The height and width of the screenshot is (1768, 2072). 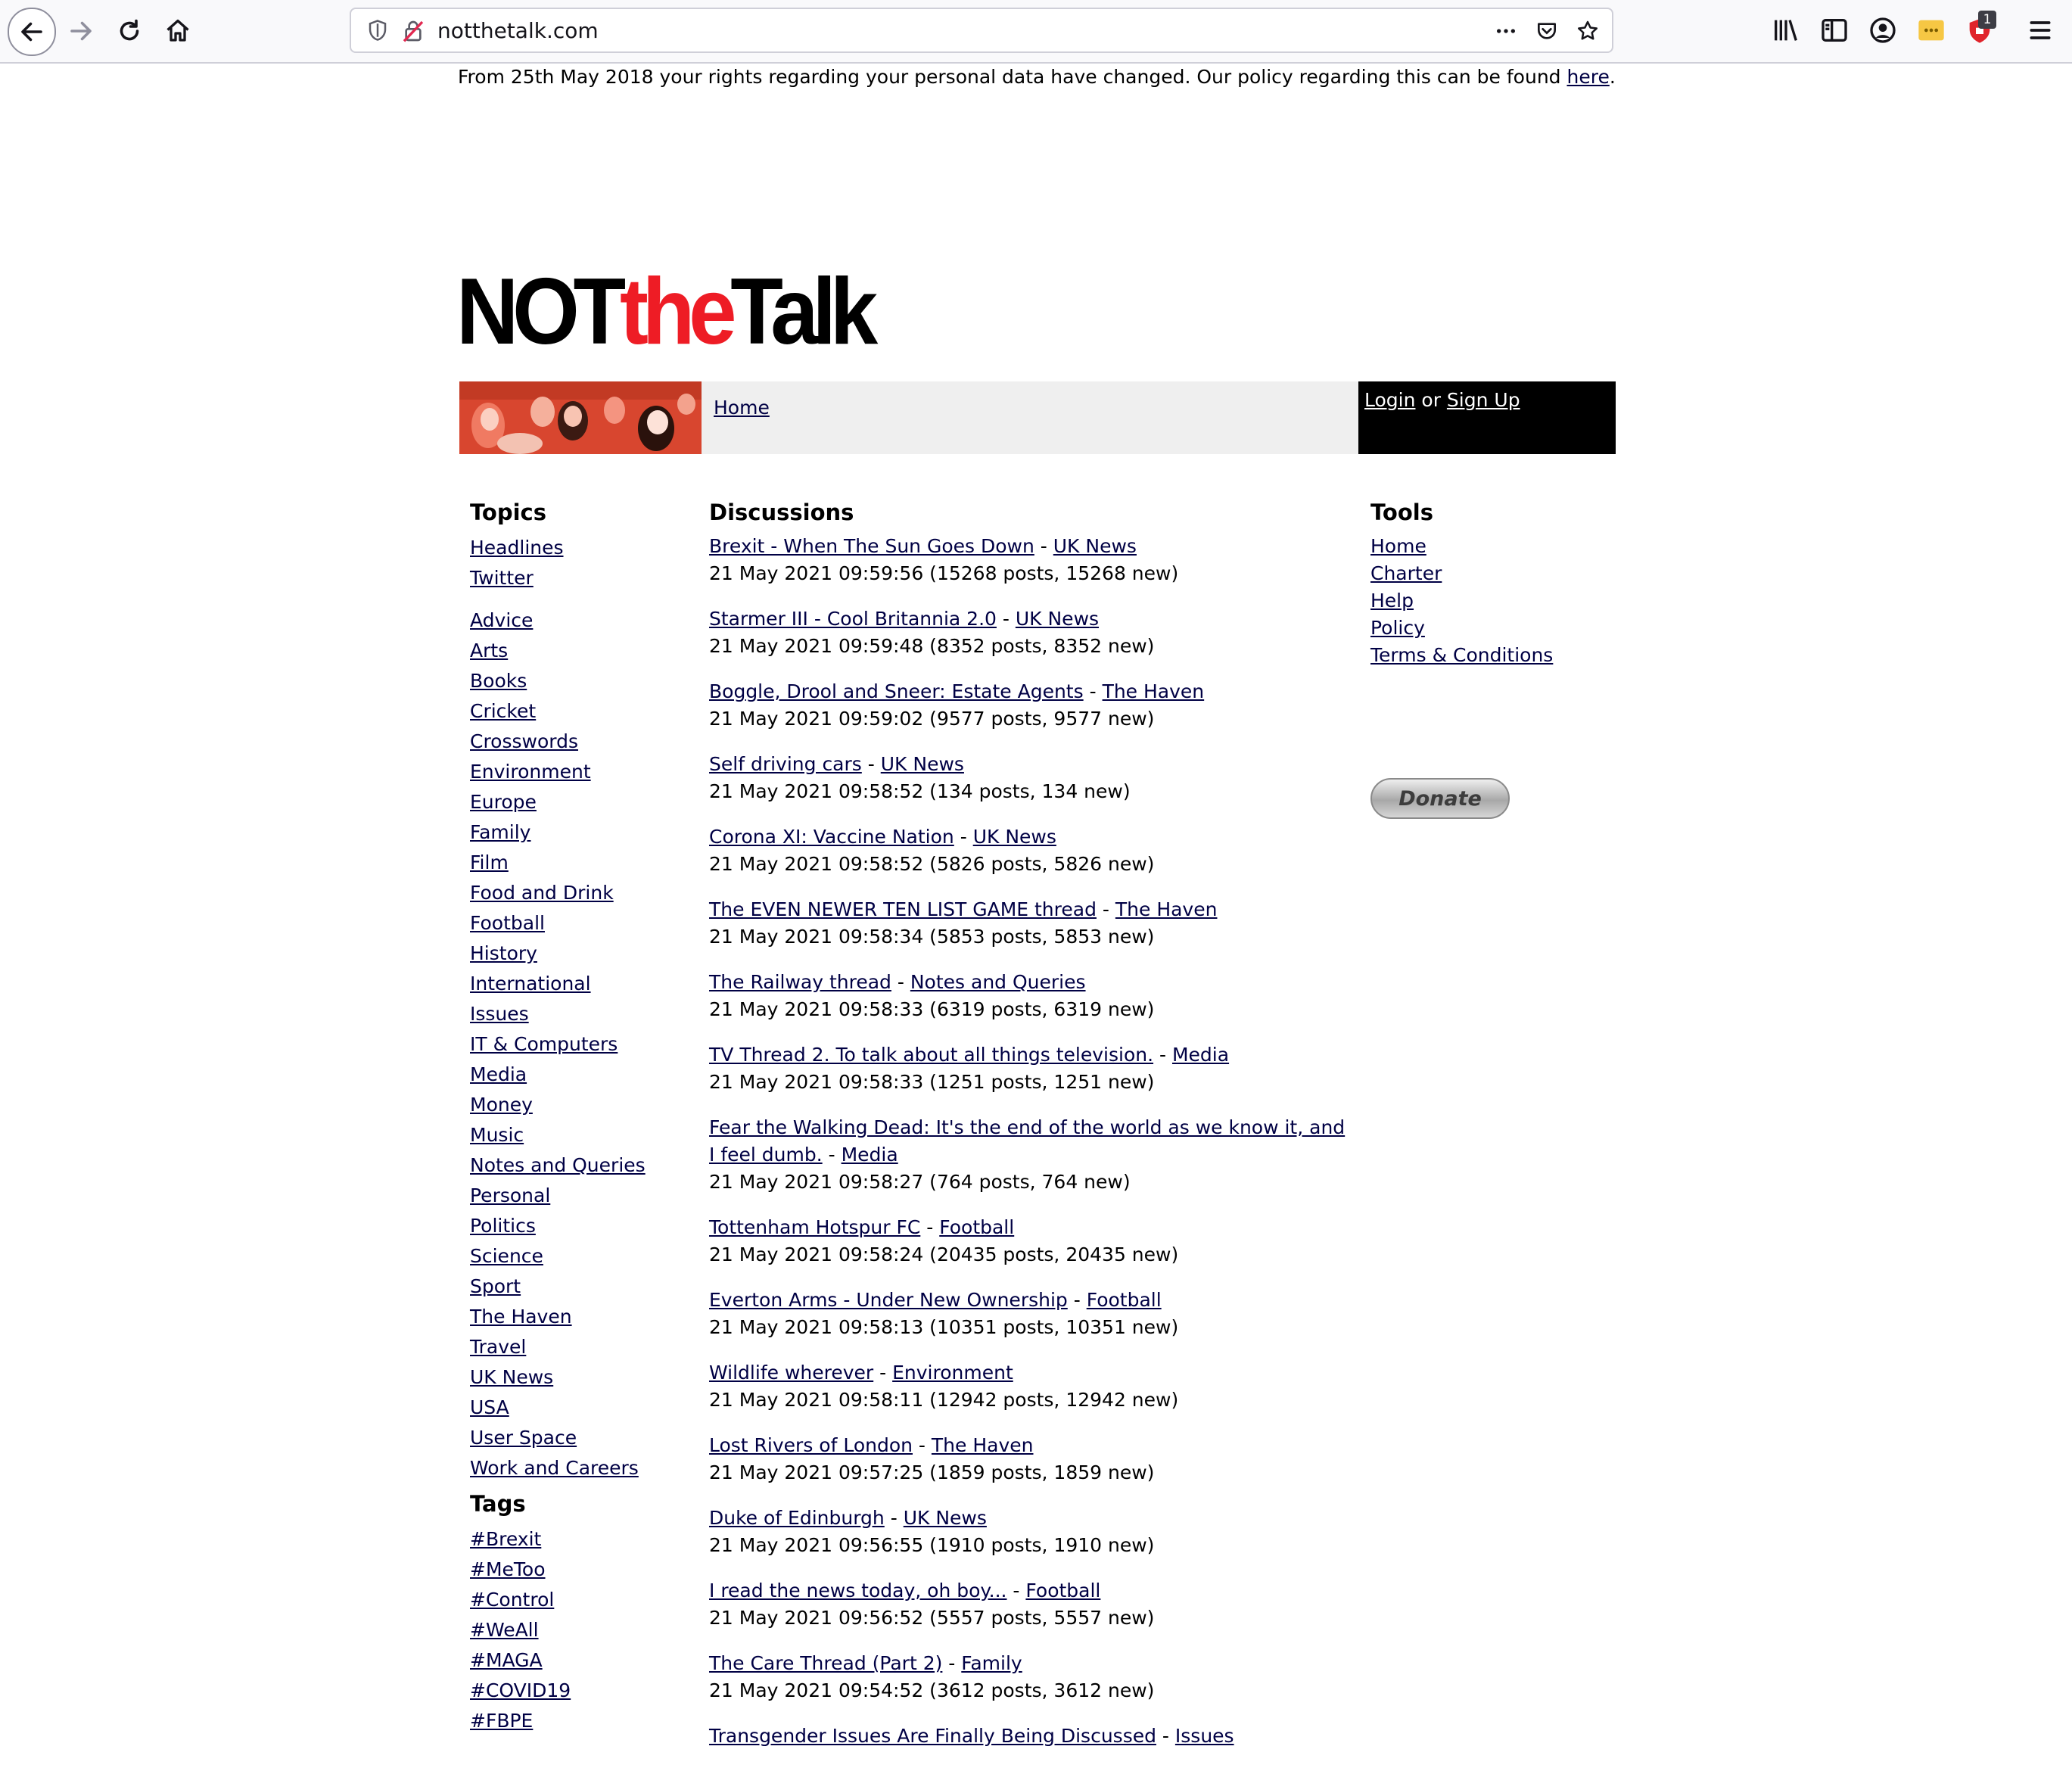 What do you see at coordinates (517, 548) in the screenshot?
I see `topic-link-headlines: Headlines` at bounding box center [517, 548].